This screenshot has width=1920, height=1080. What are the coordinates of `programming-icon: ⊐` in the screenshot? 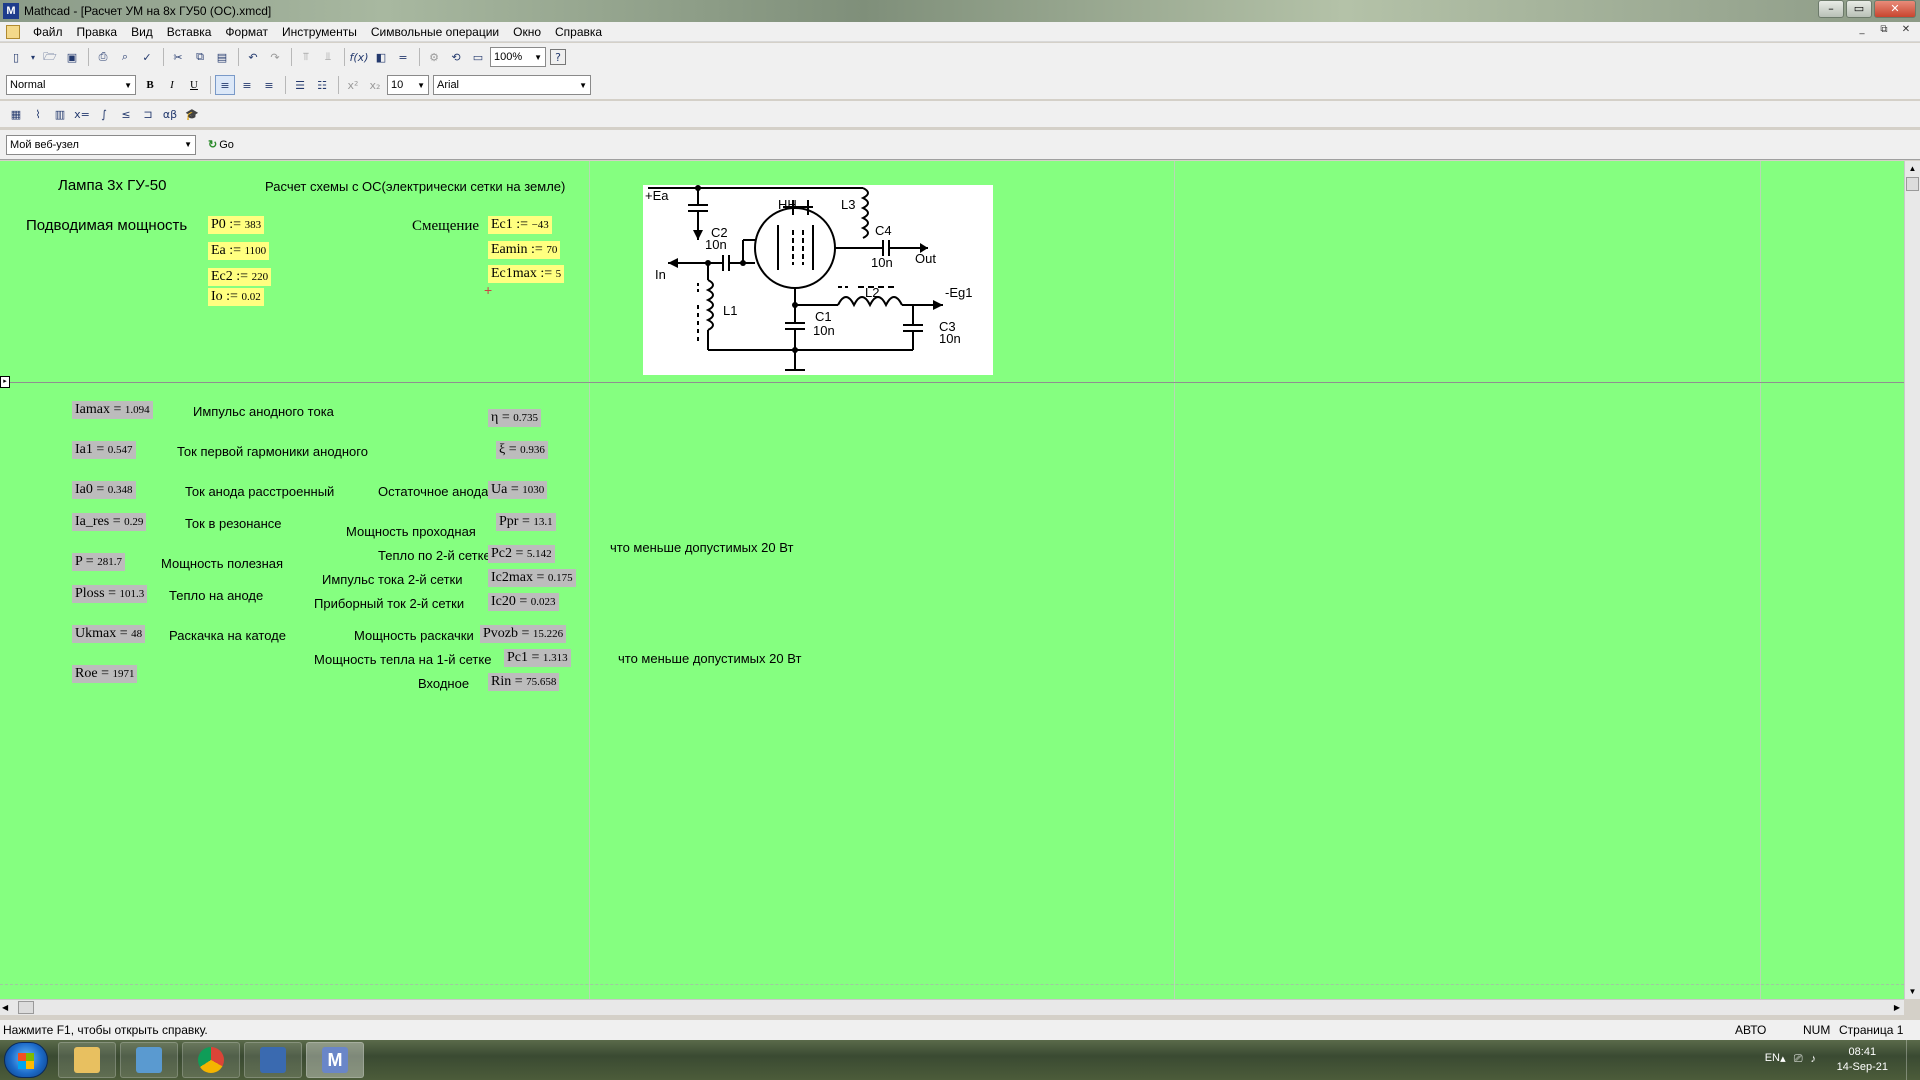 It's located at (148, 114).